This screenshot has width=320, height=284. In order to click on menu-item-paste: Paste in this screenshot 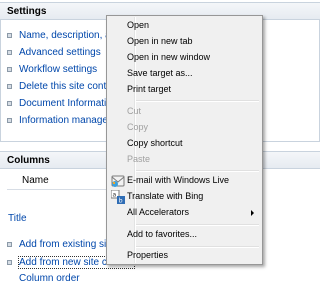, I will do `click(184, 160)`.